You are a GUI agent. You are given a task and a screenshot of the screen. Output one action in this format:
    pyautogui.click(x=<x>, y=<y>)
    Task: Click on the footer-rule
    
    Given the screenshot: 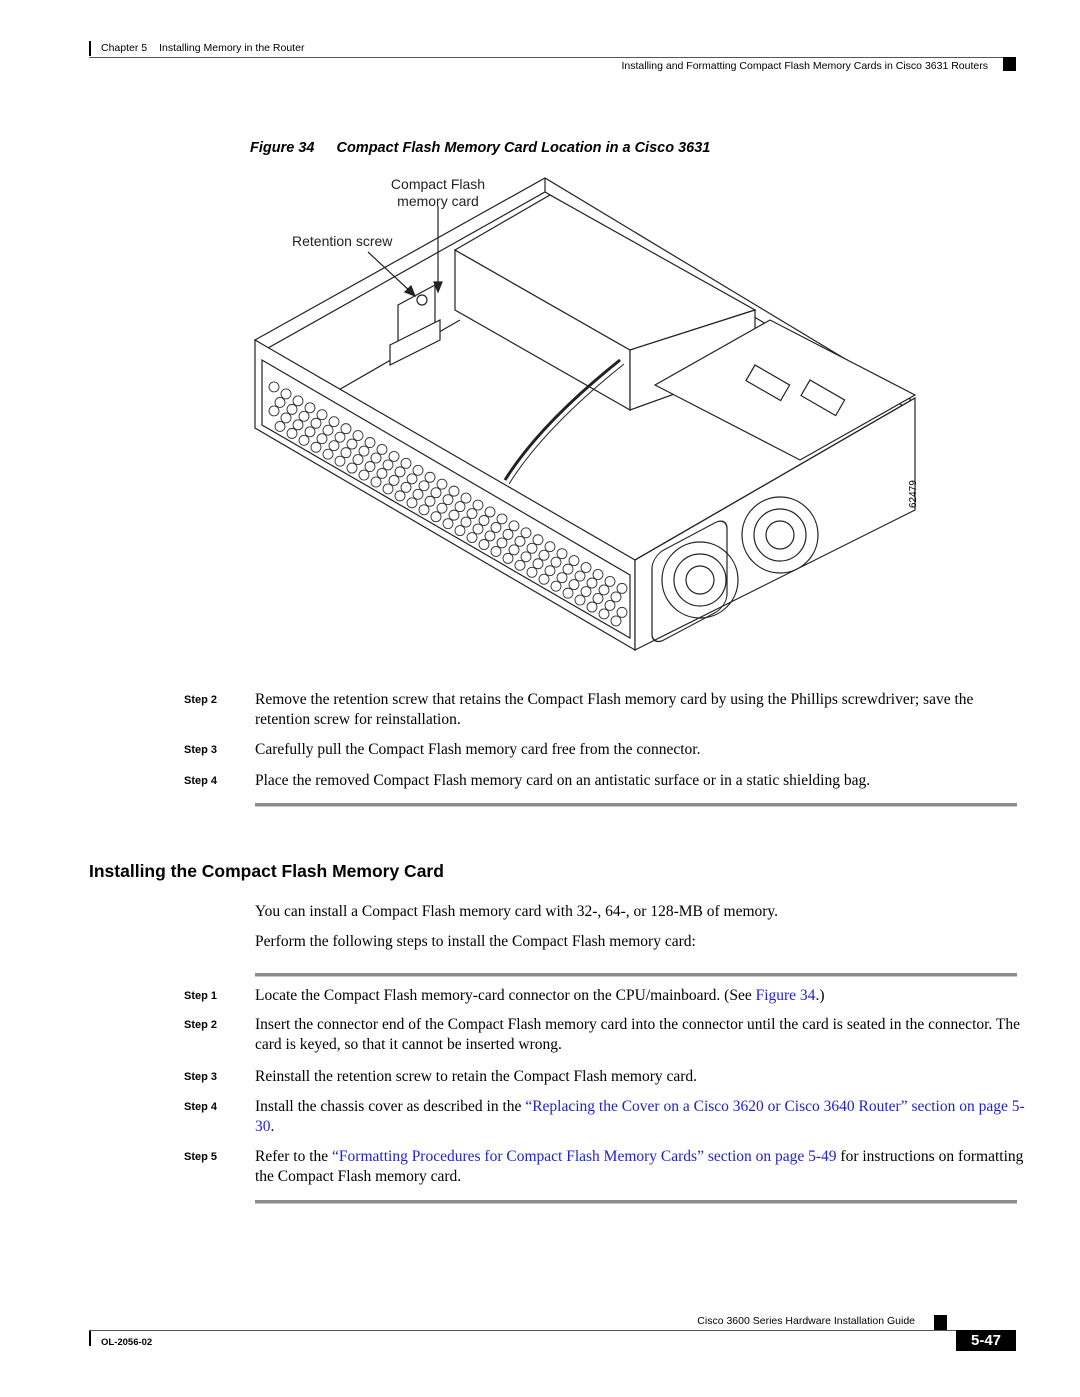 What is the action you would take?
    pyautogui.click(x=552, y=1330)
    